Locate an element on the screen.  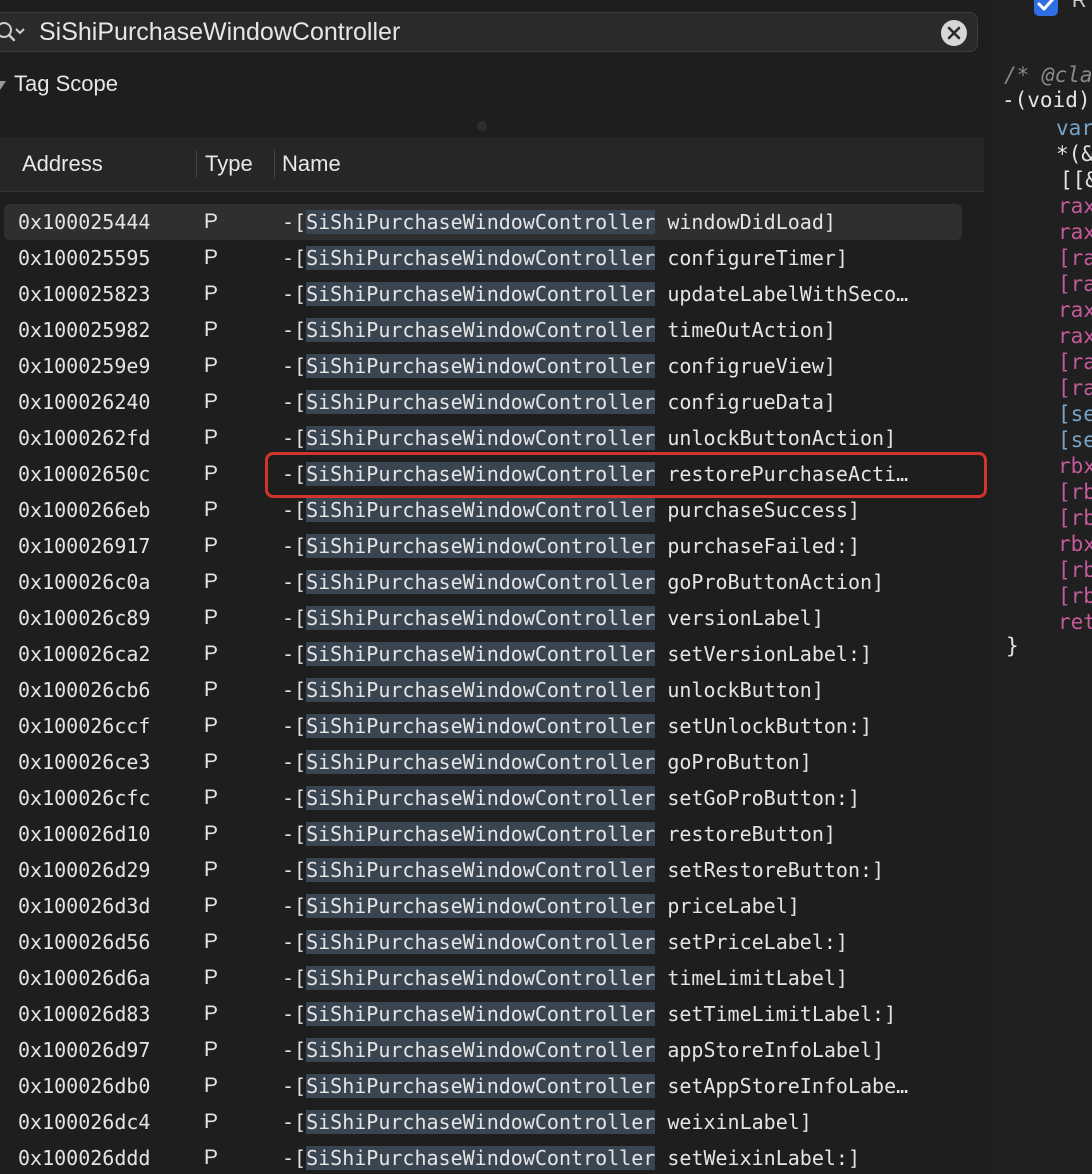
search-bar is located at coordinates (489, 32).